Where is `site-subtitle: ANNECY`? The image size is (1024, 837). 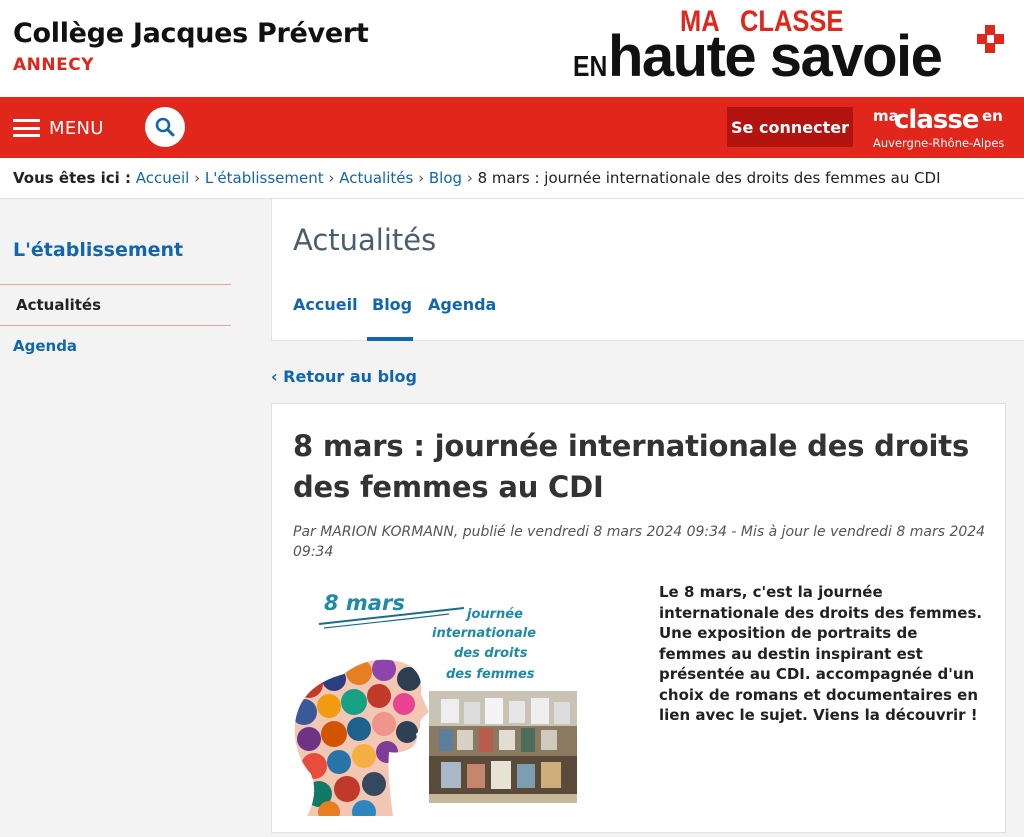 site-subtitle: ANNECY is located at coordinates (54, 65).